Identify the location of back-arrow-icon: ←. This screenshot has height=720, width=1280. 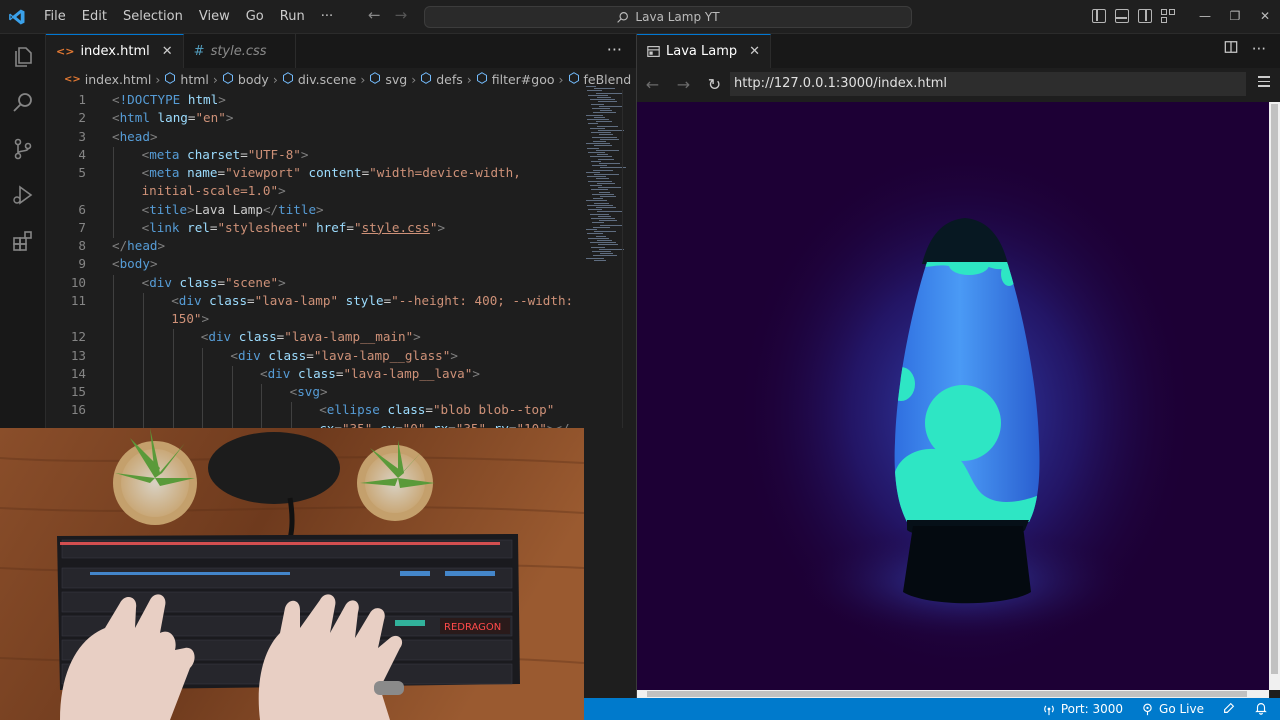
(374, 15).